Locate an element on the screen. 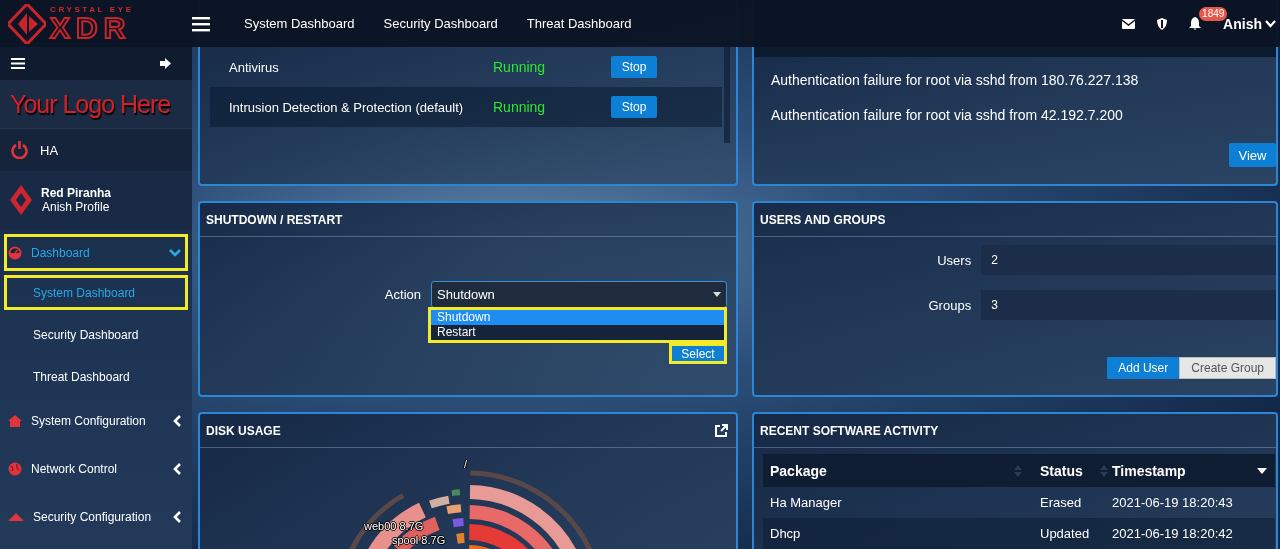 The height and width of the screenshot is (549, 1280). create-group-button: Create Group is located at coordinates (1227, 368).